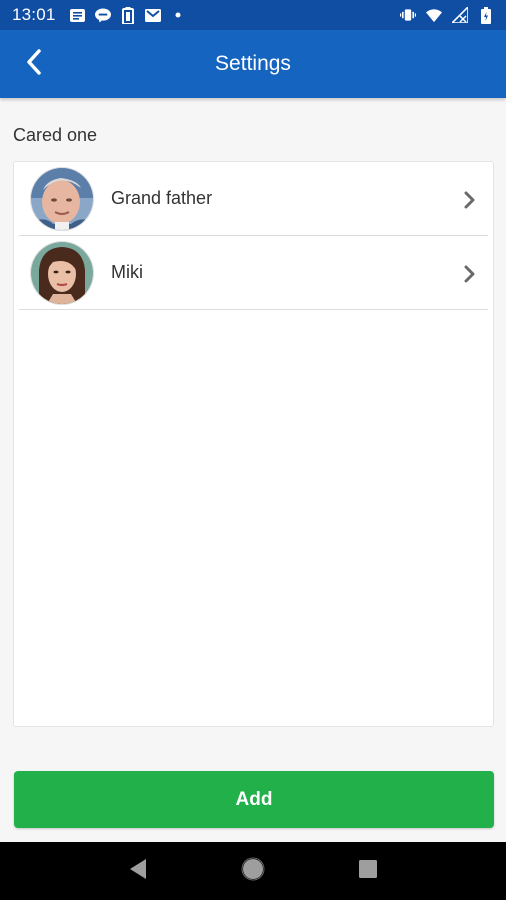 The width and height of the screenshot is (506, 900). I want to click on sms-icon, so click(78, 15).